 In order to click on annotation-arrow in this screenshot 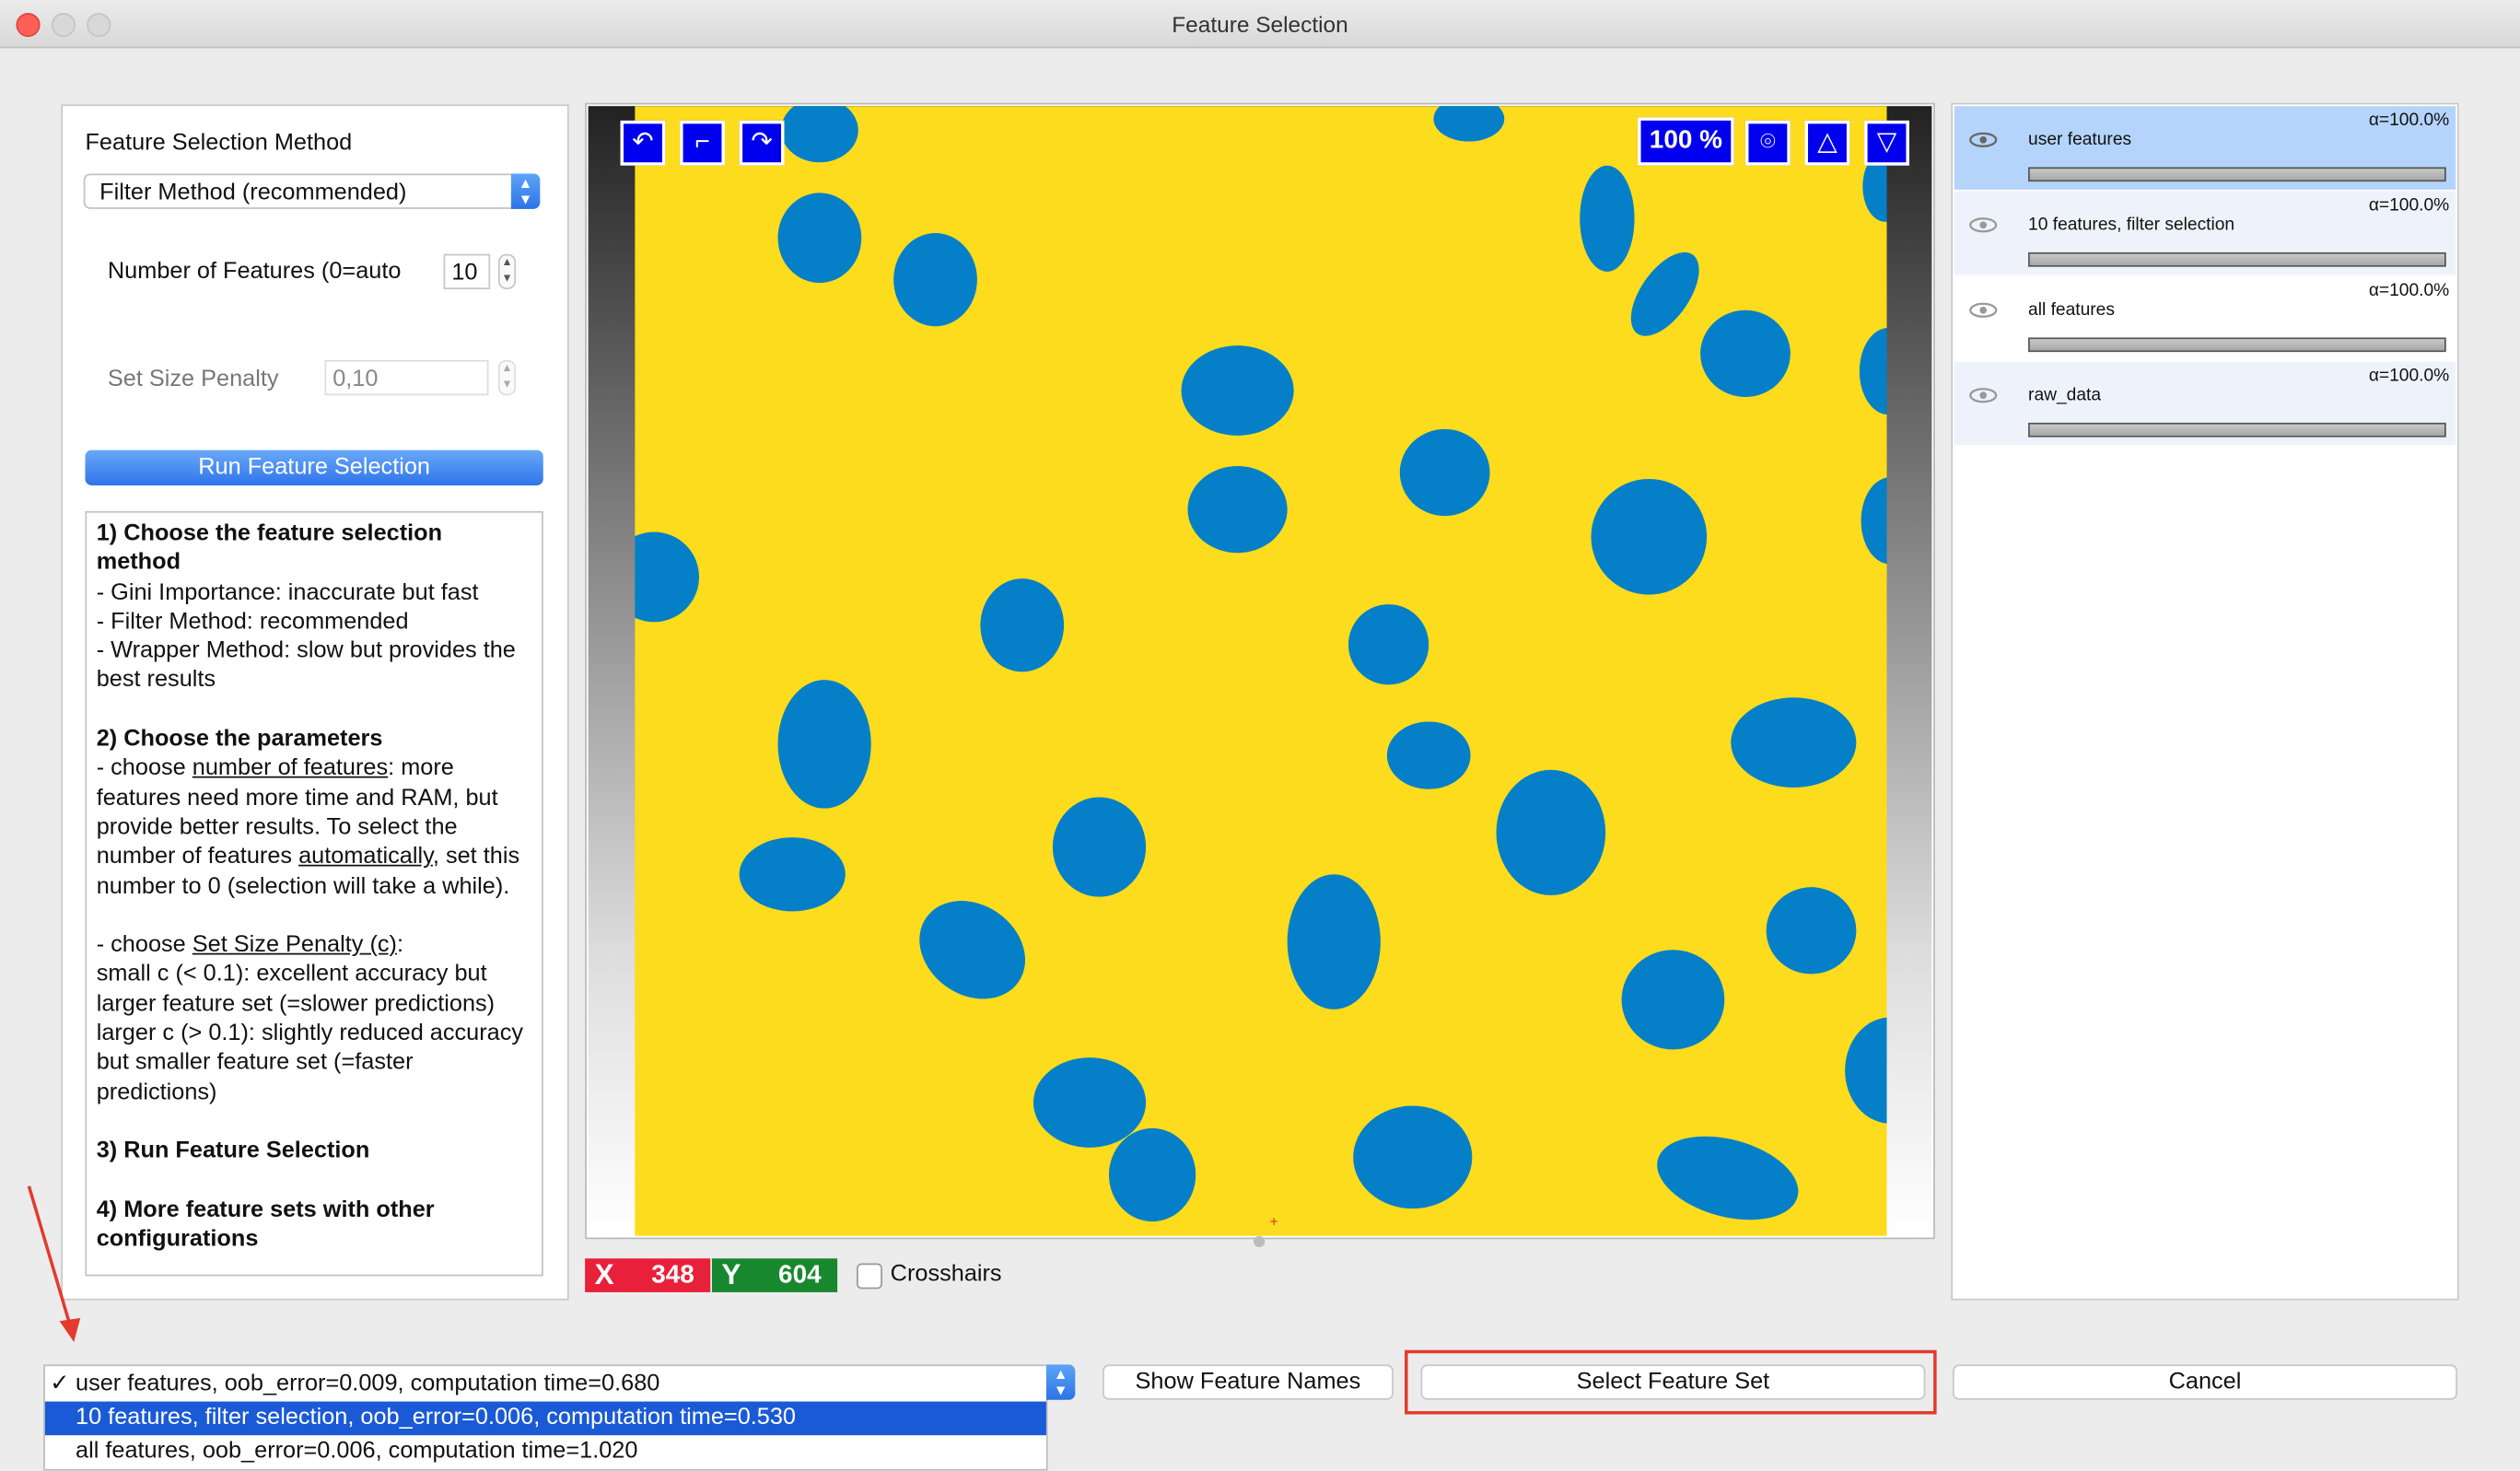, I will do `click(54, 1263)`.